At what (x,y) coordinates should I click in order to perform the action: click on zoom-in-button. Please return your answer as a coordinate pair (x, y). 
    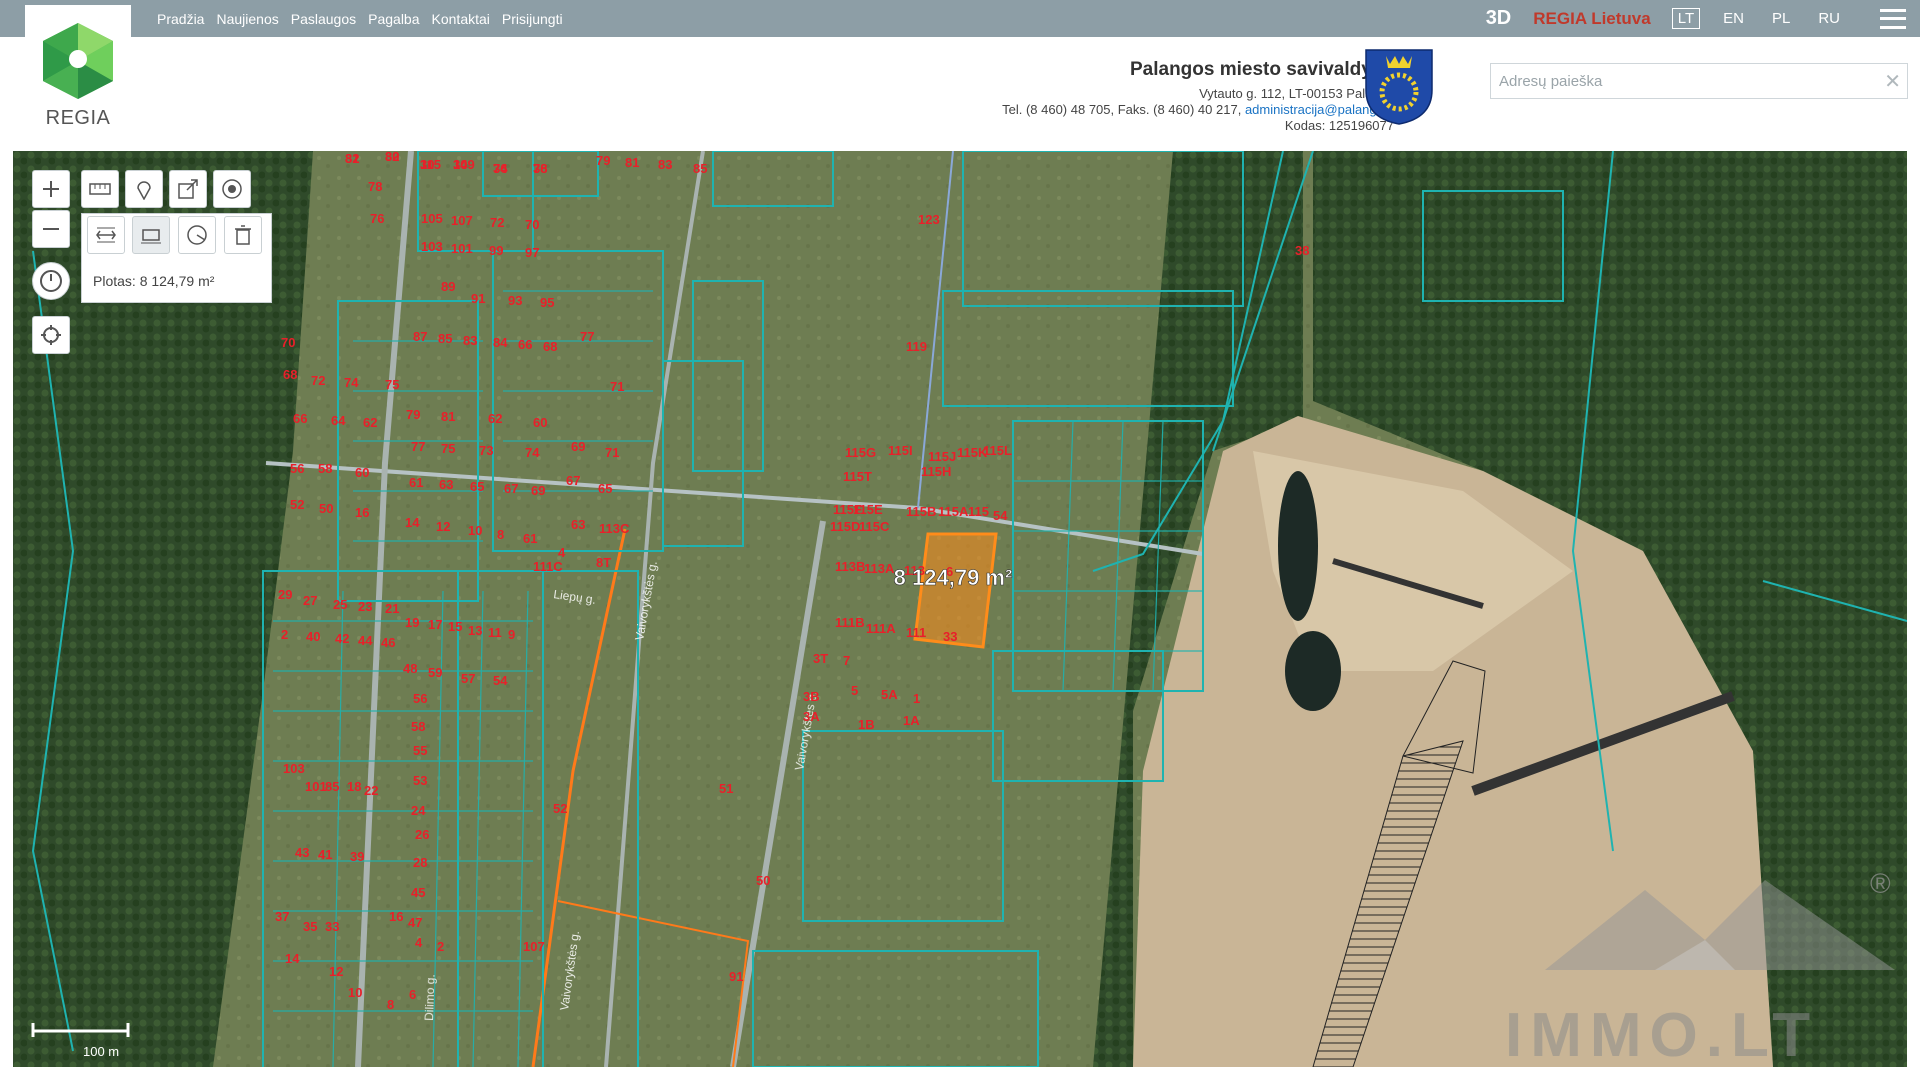
    Looking at the image, I should click on (51, 189).